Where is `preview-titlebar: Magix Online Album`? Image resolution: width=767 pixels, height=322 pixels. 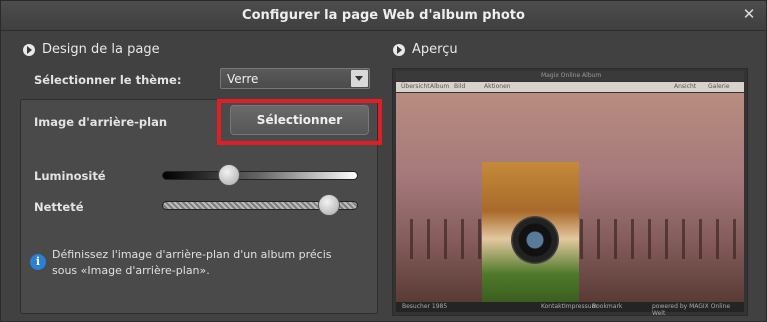
preview-titlebar: Magix Online Album is located at coordinates (570, 76).